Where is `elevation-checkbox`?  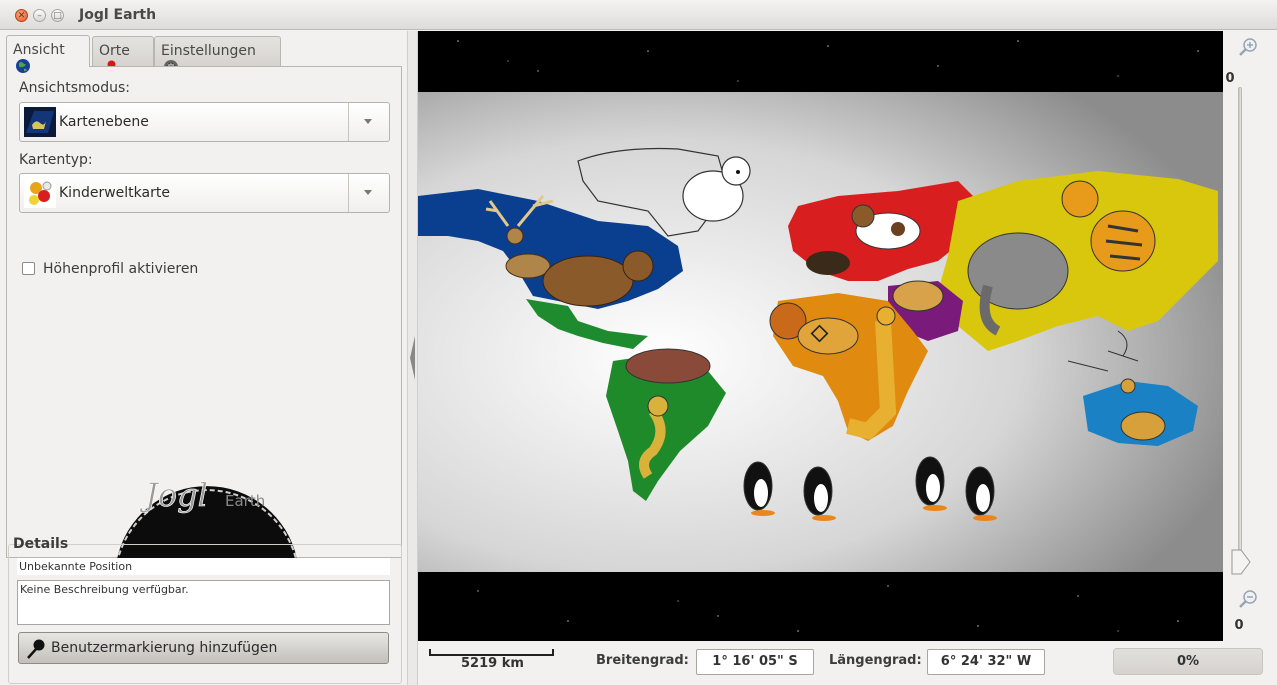
elevation-checkbox is located at coordinates (28, 268).